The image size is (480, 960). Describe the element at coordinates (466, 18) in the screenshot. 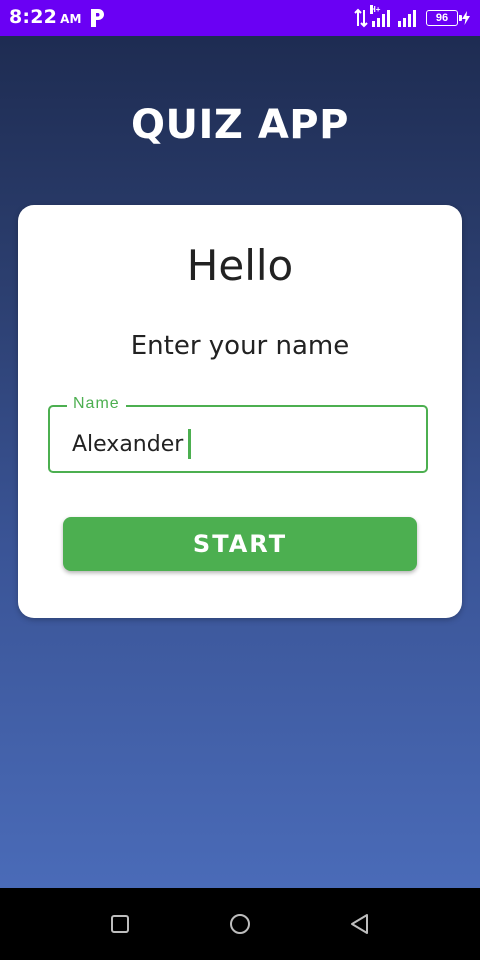

I see `charging-icon` at that location.